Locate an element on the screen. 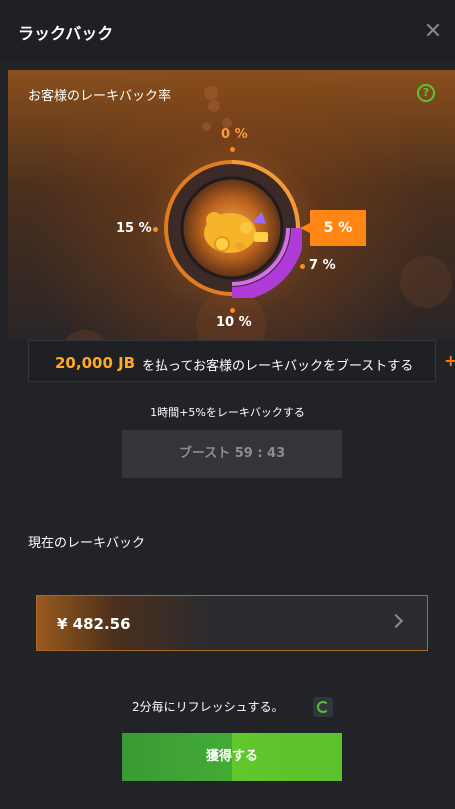 This screenshot has height=809, width=455. boost-amount: 20,000 JB is located at coordinates (95, 363).